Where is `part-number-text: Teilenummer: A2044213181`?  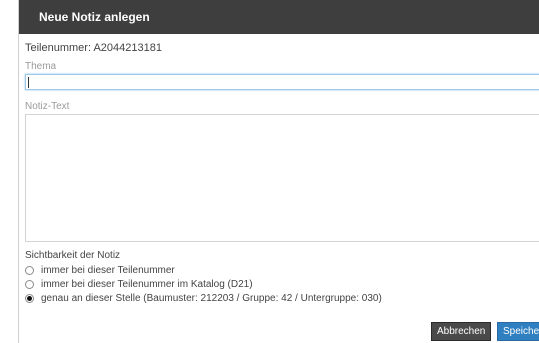 part-number-text: Teilenummer: A2044213181 is located at coordinates (93, 48).